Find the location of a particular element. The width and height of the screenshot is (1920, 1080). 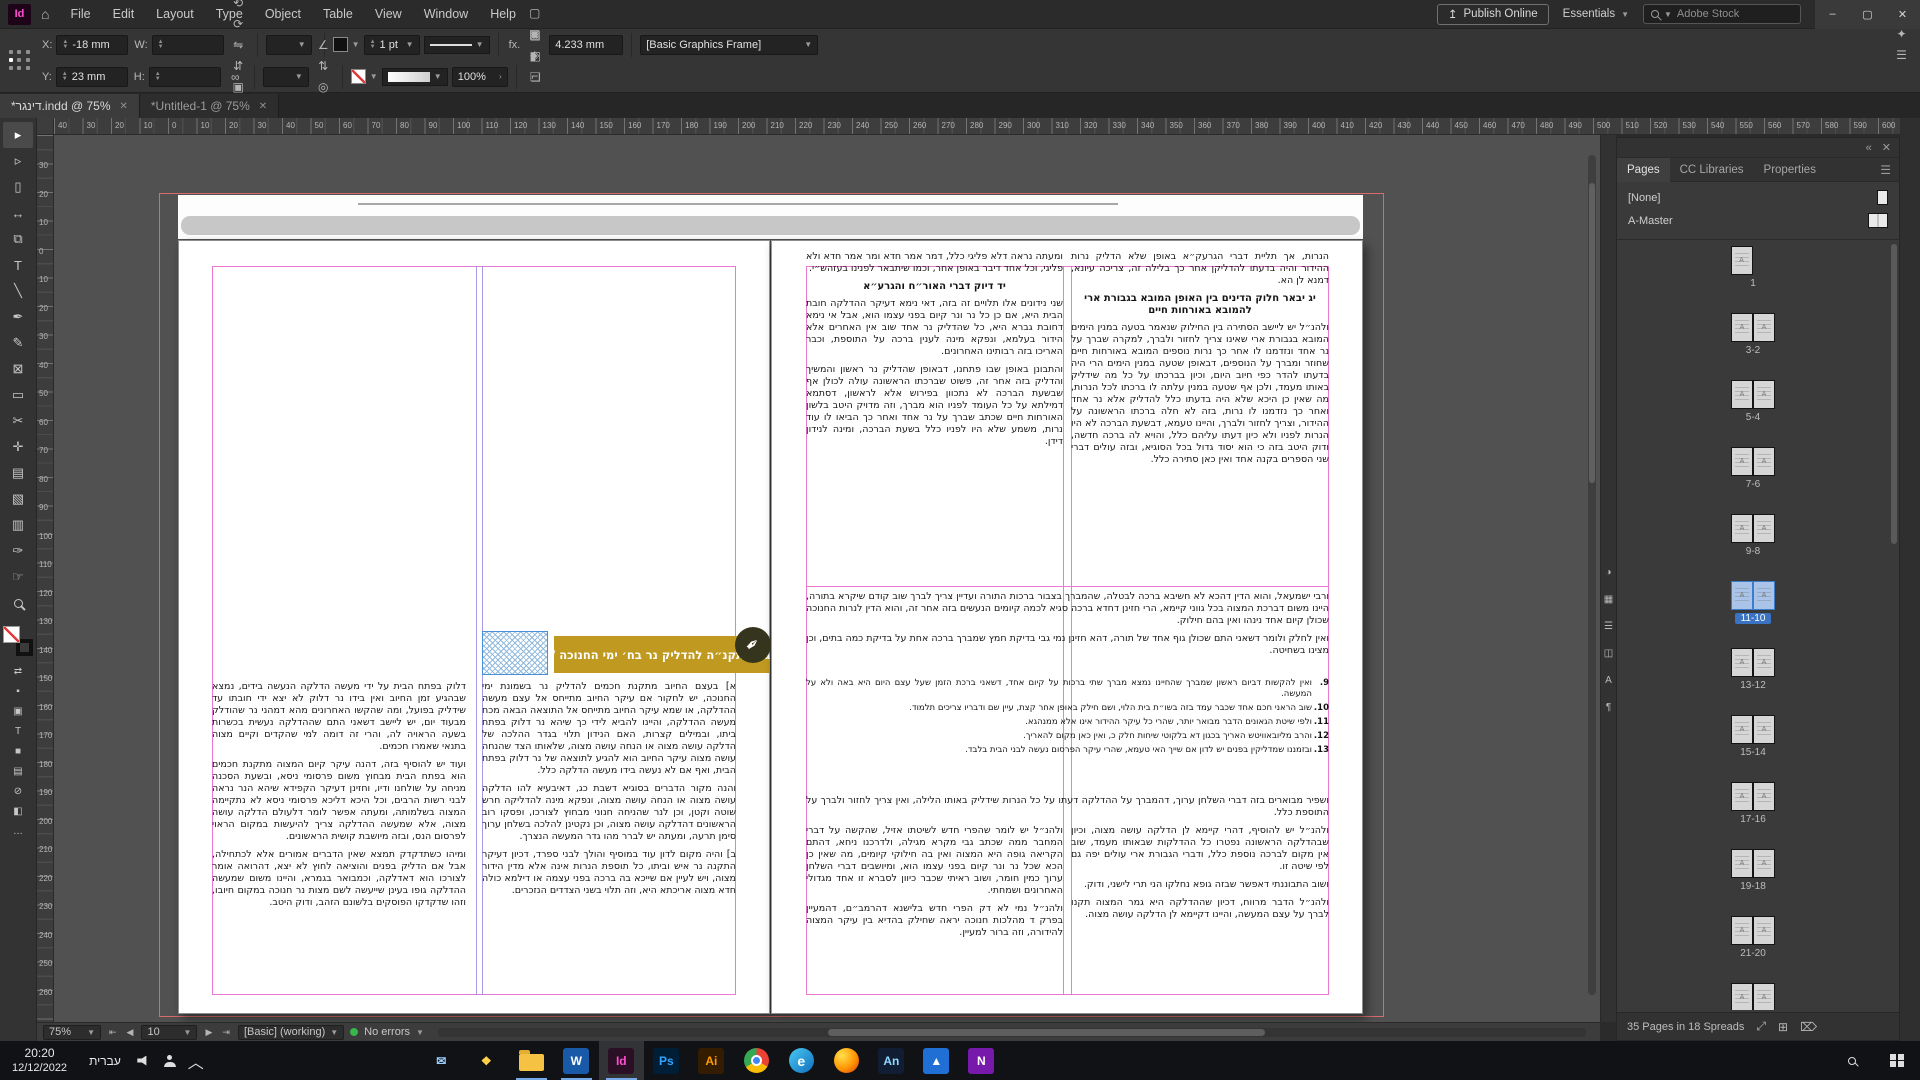

first-page-button: ⇤ is located at coordinates (113, 1032).